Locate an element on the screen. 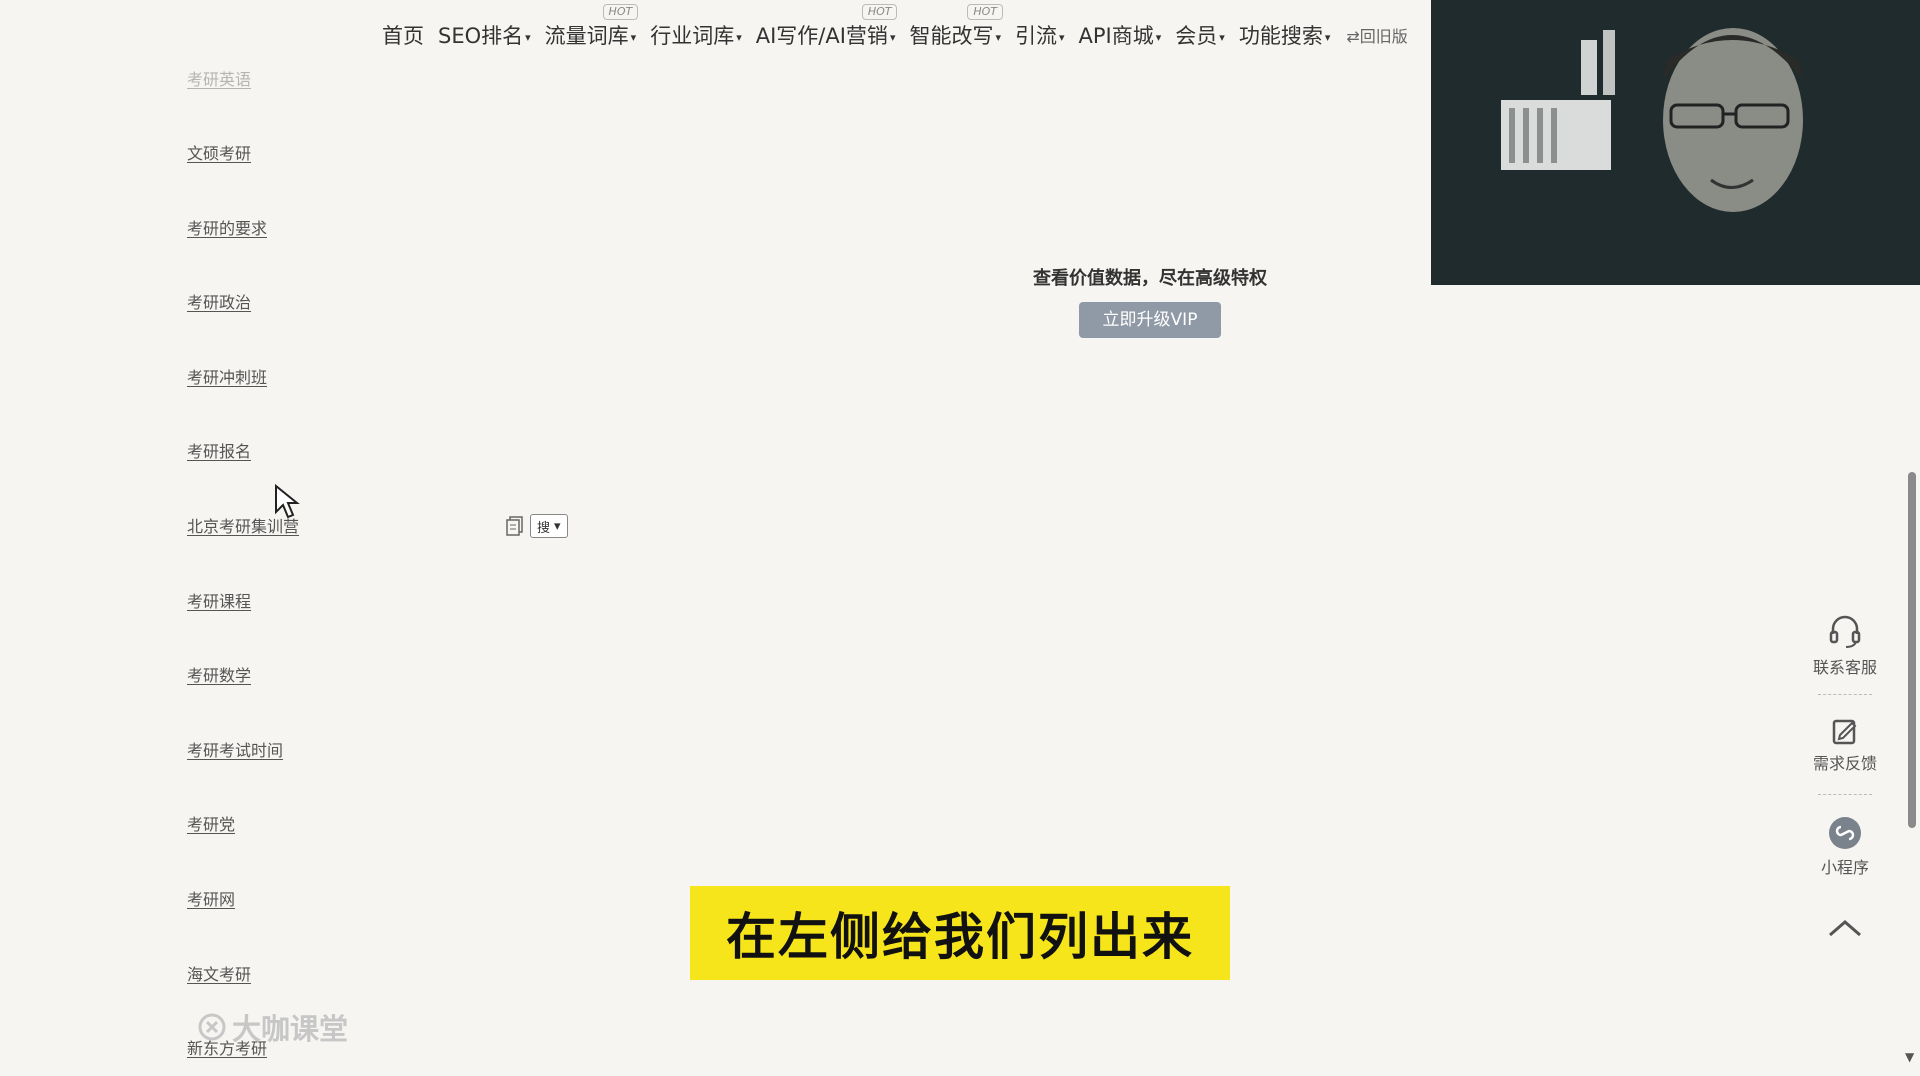 The height and width of the screenshot is (1076, 1920). mini-program-button: 小程序 is located at coordinates (1845, 847).